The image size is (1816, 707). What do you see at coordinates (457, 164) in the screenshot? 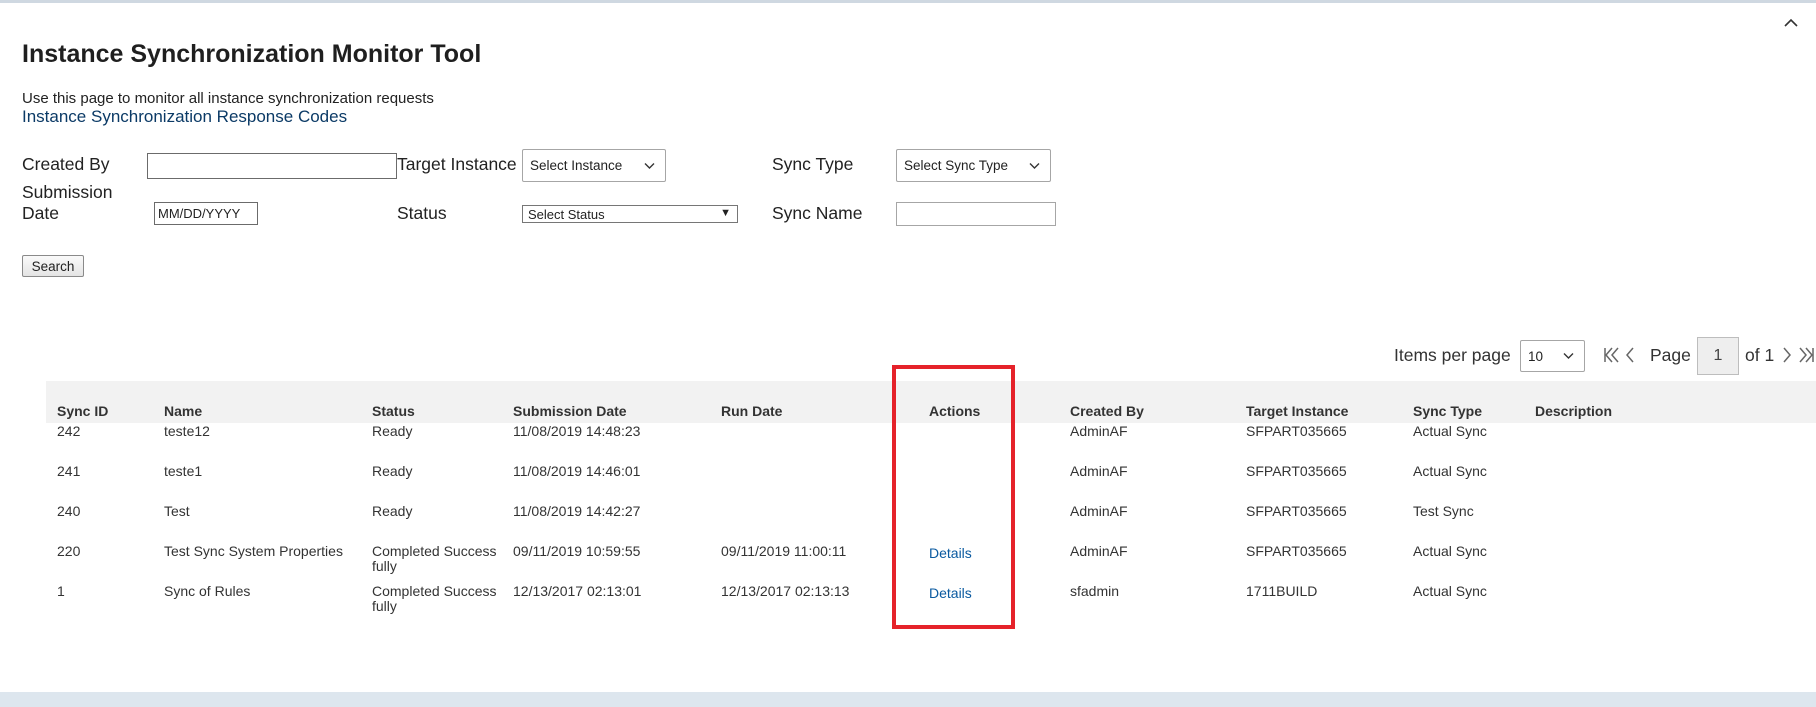
I see `target-instance-label: Target Instance` at bounding box center [457, 164].